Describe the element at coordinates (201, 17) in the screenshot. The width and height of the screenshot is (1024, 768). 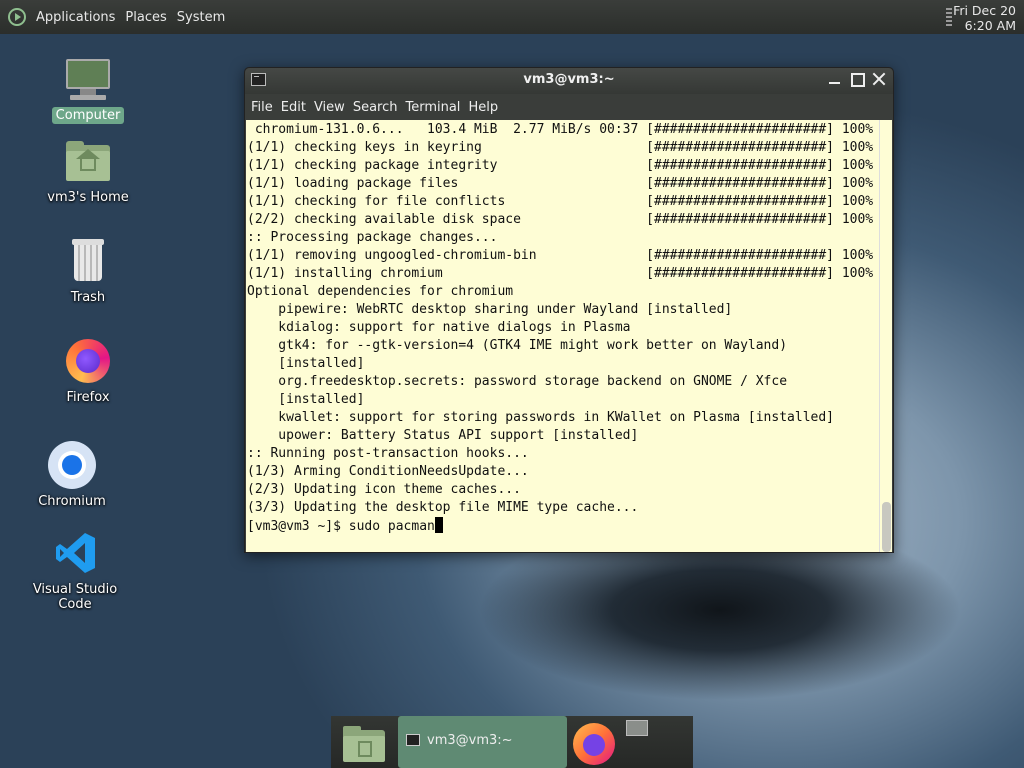
I see `menu-system: System` at that location.